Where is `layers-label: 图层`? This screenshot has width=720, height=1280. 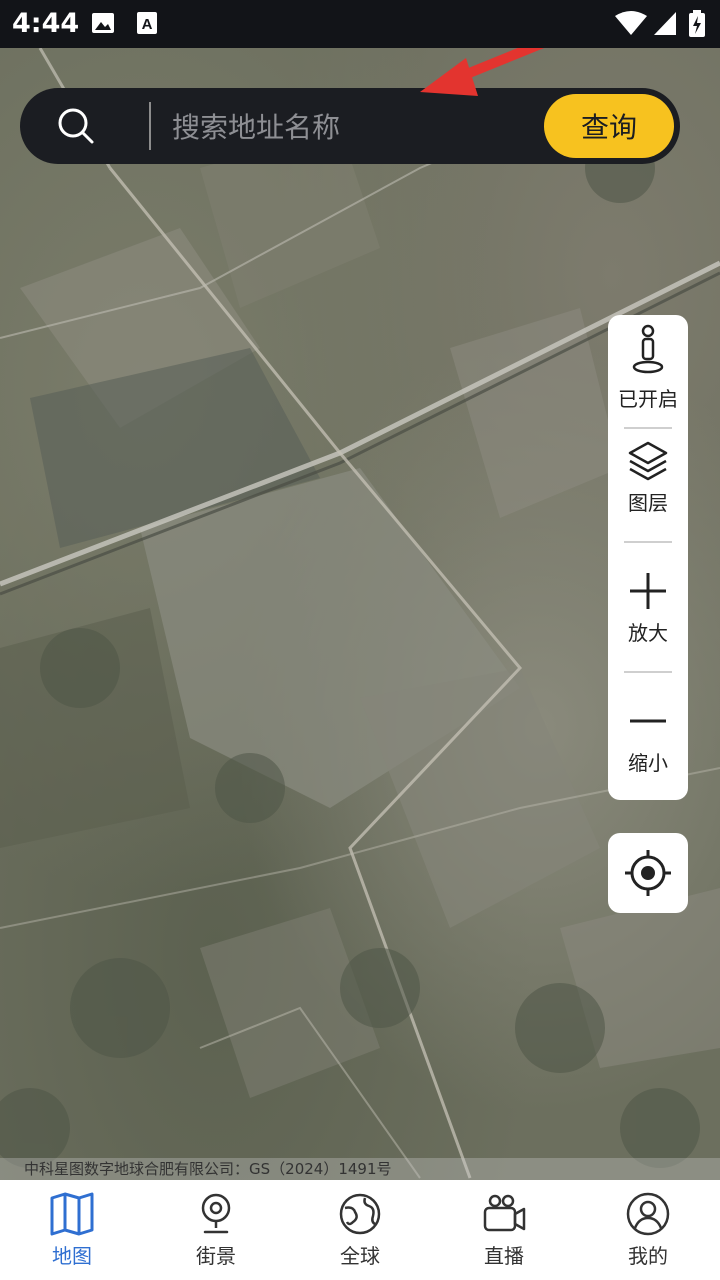 layers-label: 图层 is located at coordinates (648, 503).